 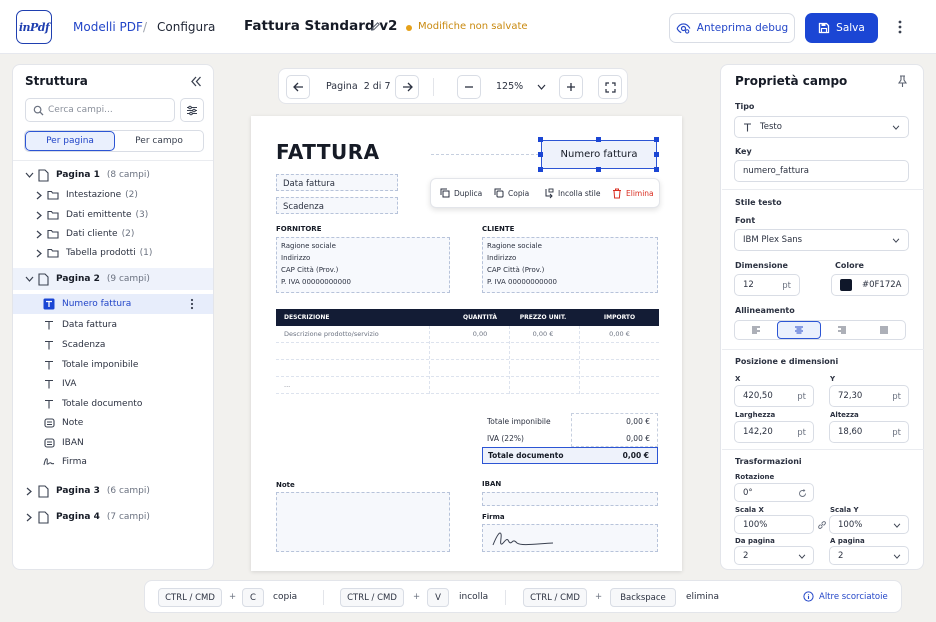 I want to click on key-input: numero_fattura, so click(x=821, y=171).